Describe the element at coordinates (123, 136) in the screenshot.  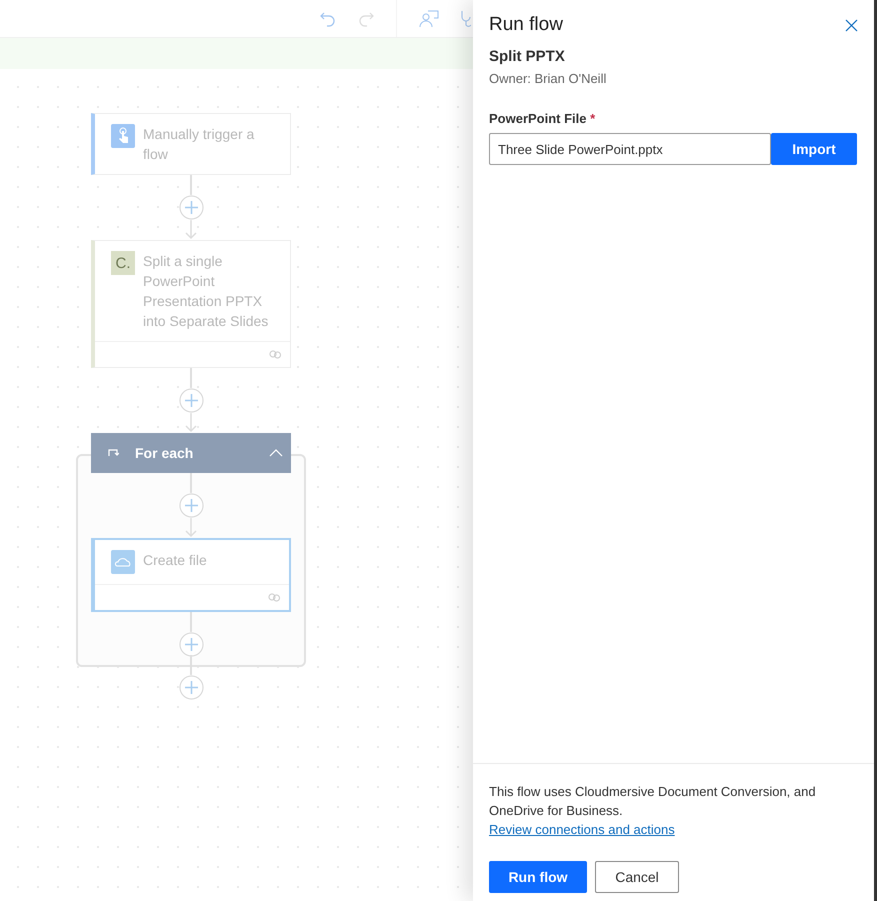
I see `hand-icon` at that location.